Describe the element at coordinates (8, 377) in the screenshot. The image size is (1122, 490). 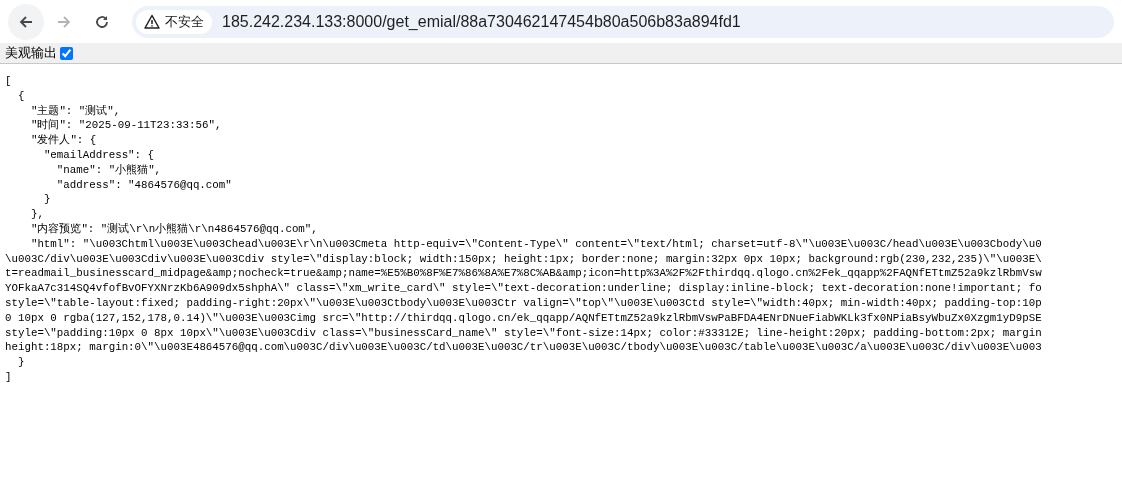
I see `code-line: ]` at that location.